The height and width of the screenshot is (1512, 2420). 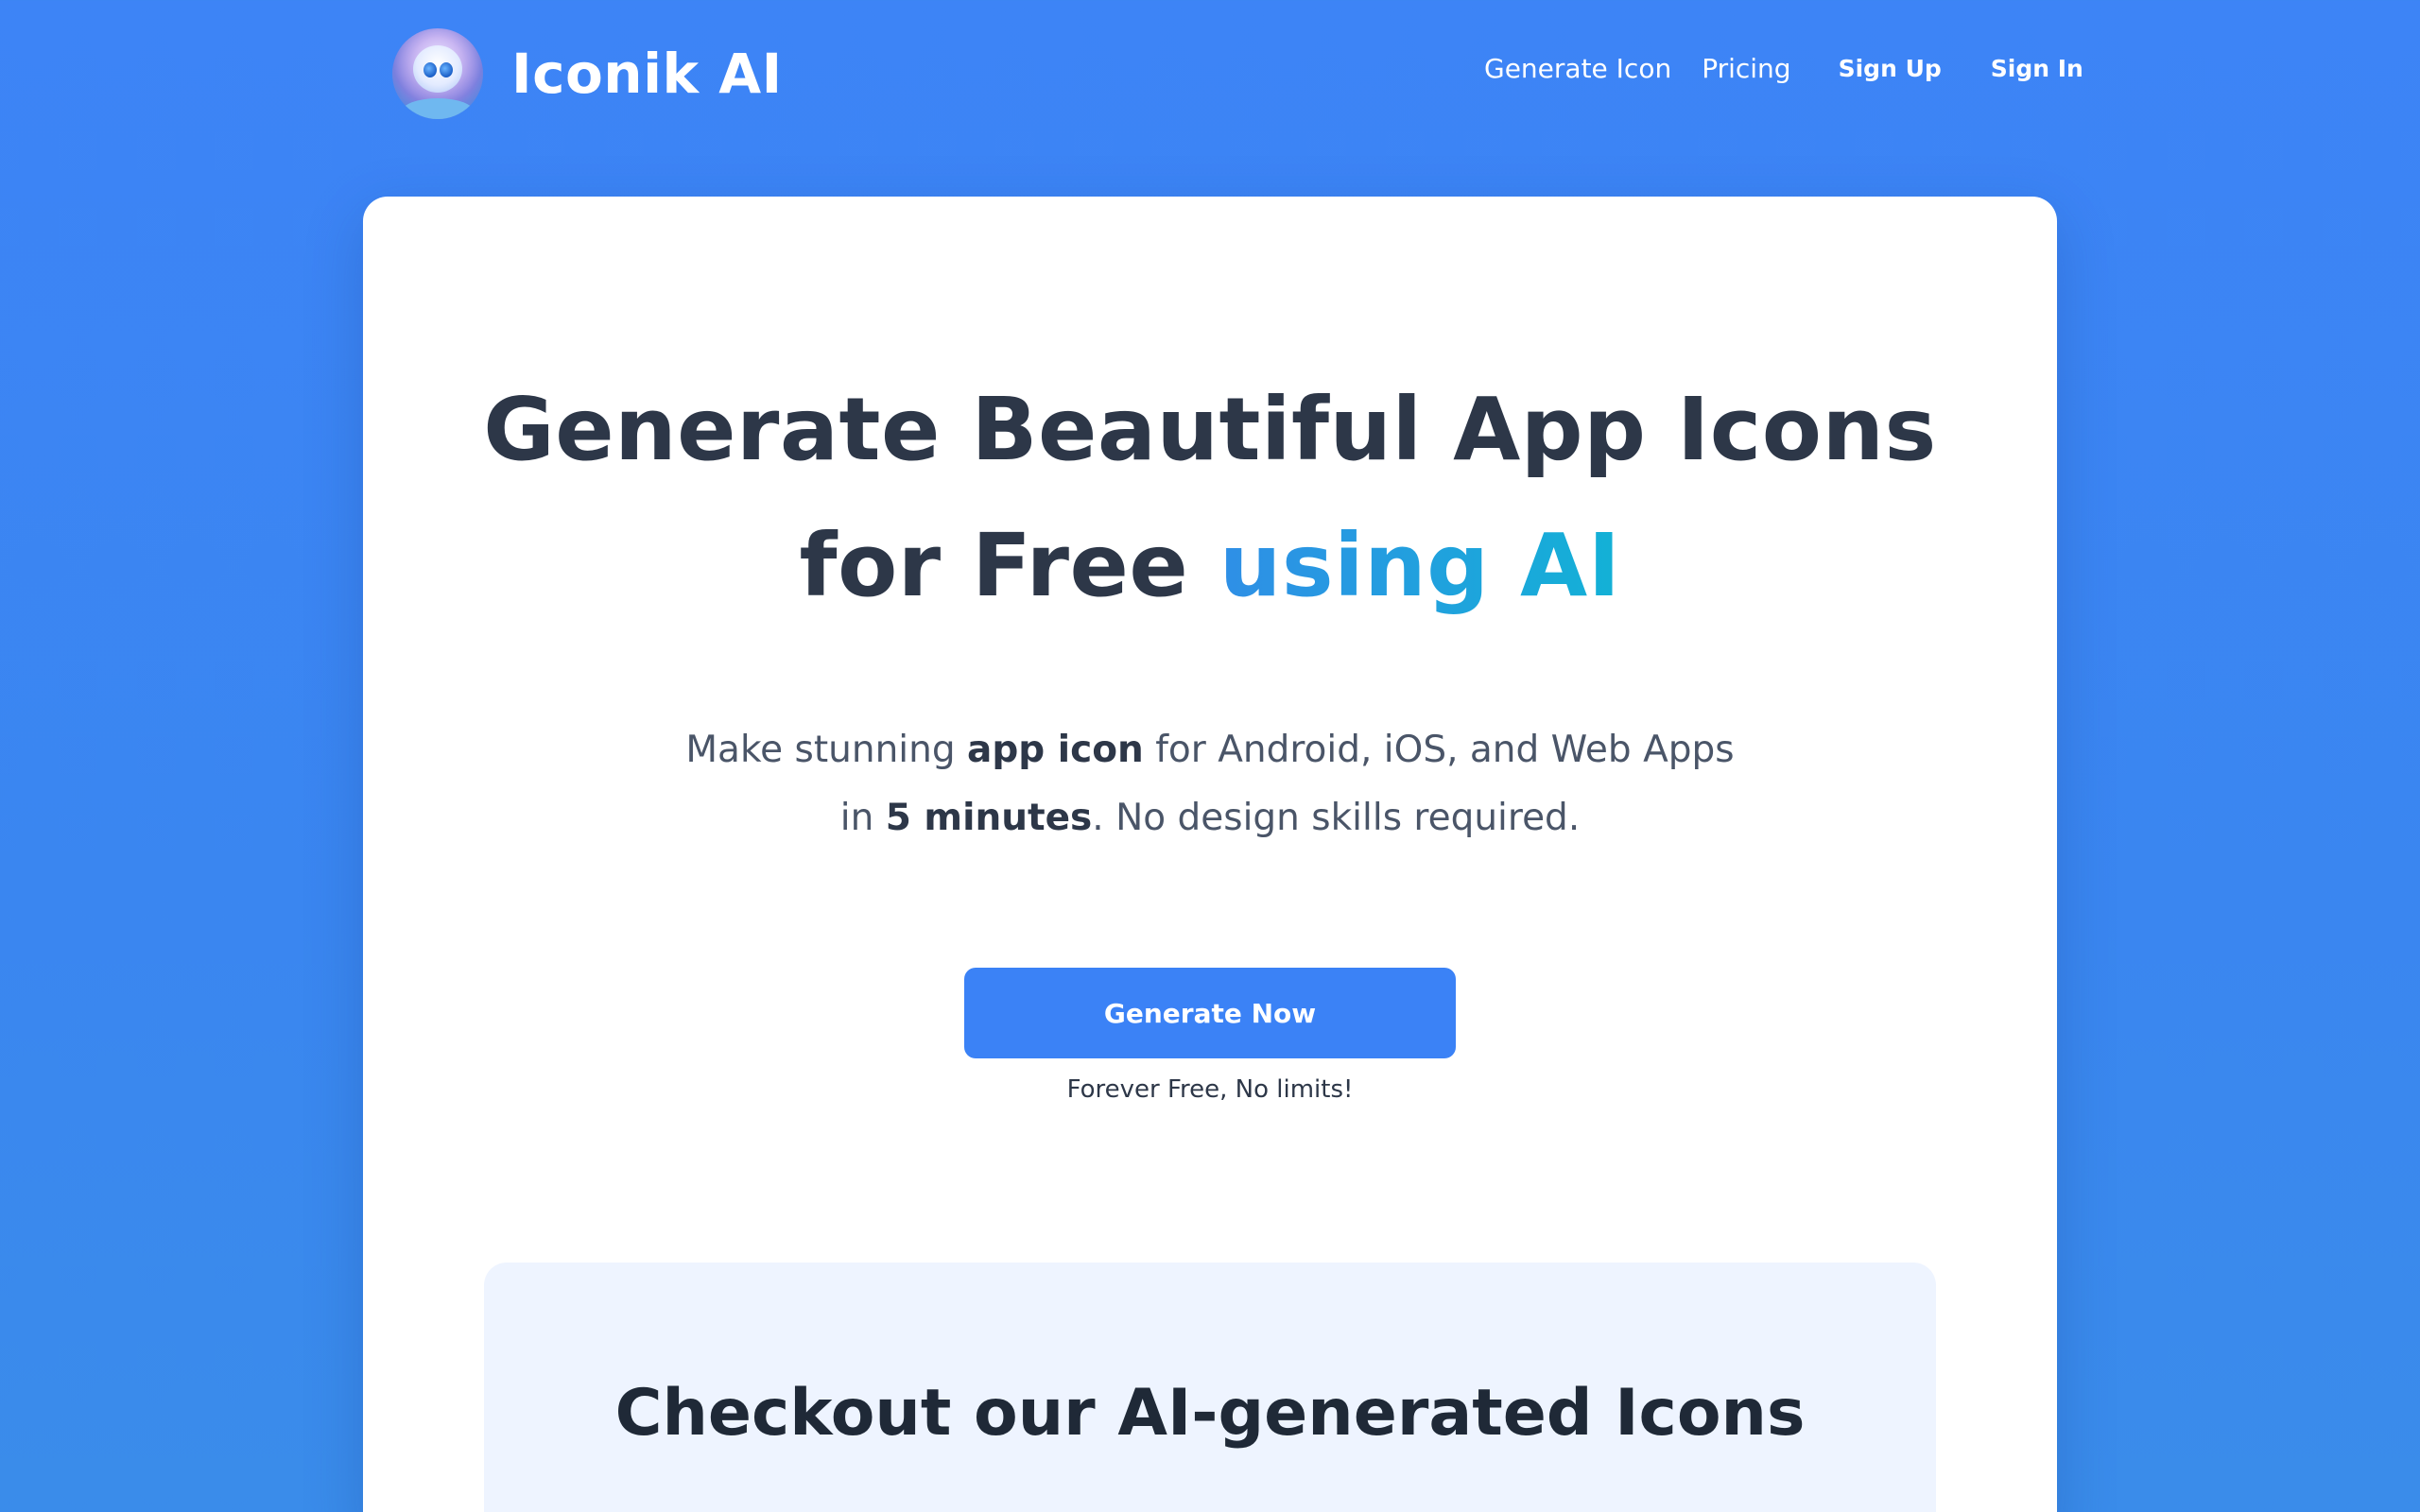 I want to click on subtitle-emphasis-app-icon: app icon, so click(x=1055, y=750).